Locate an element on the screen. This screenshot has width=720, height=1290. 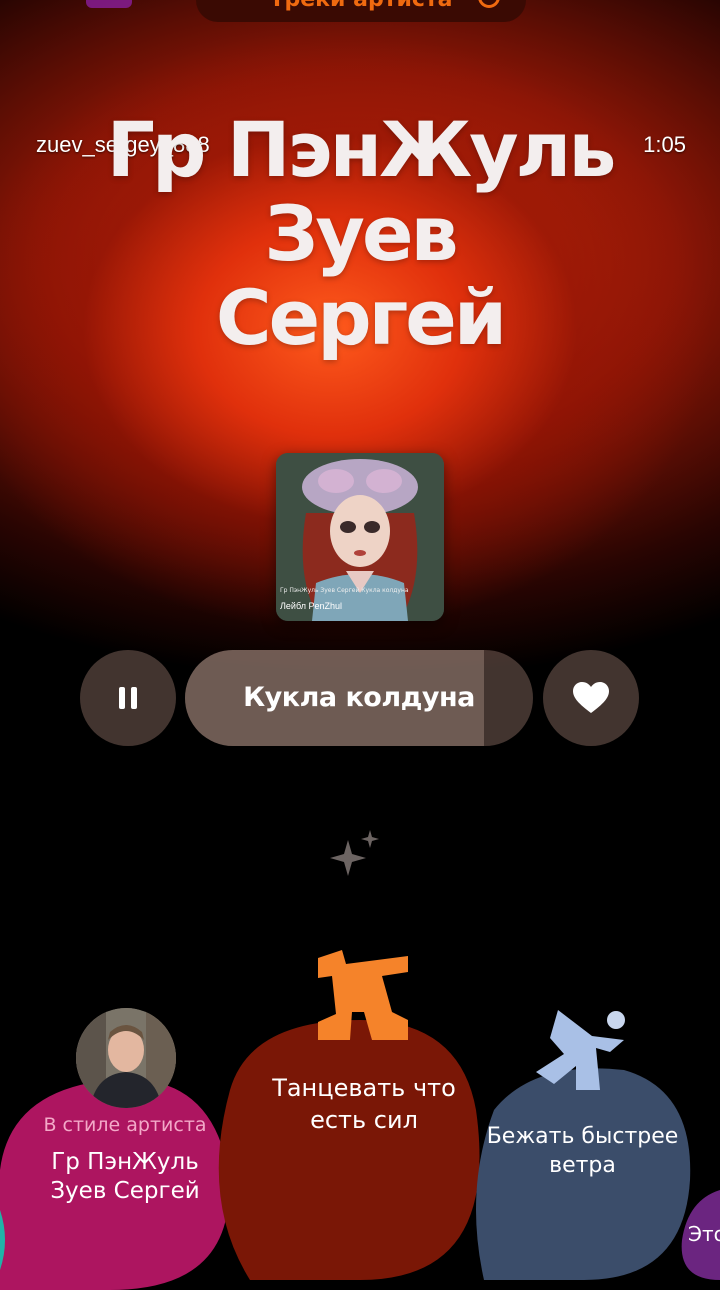
pause-button is located at coordinates (128, 698).